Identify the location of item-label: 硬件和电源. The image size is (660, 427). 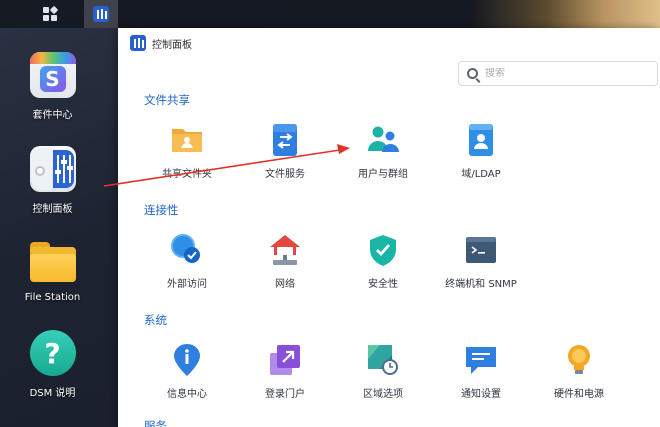
(579, 394).